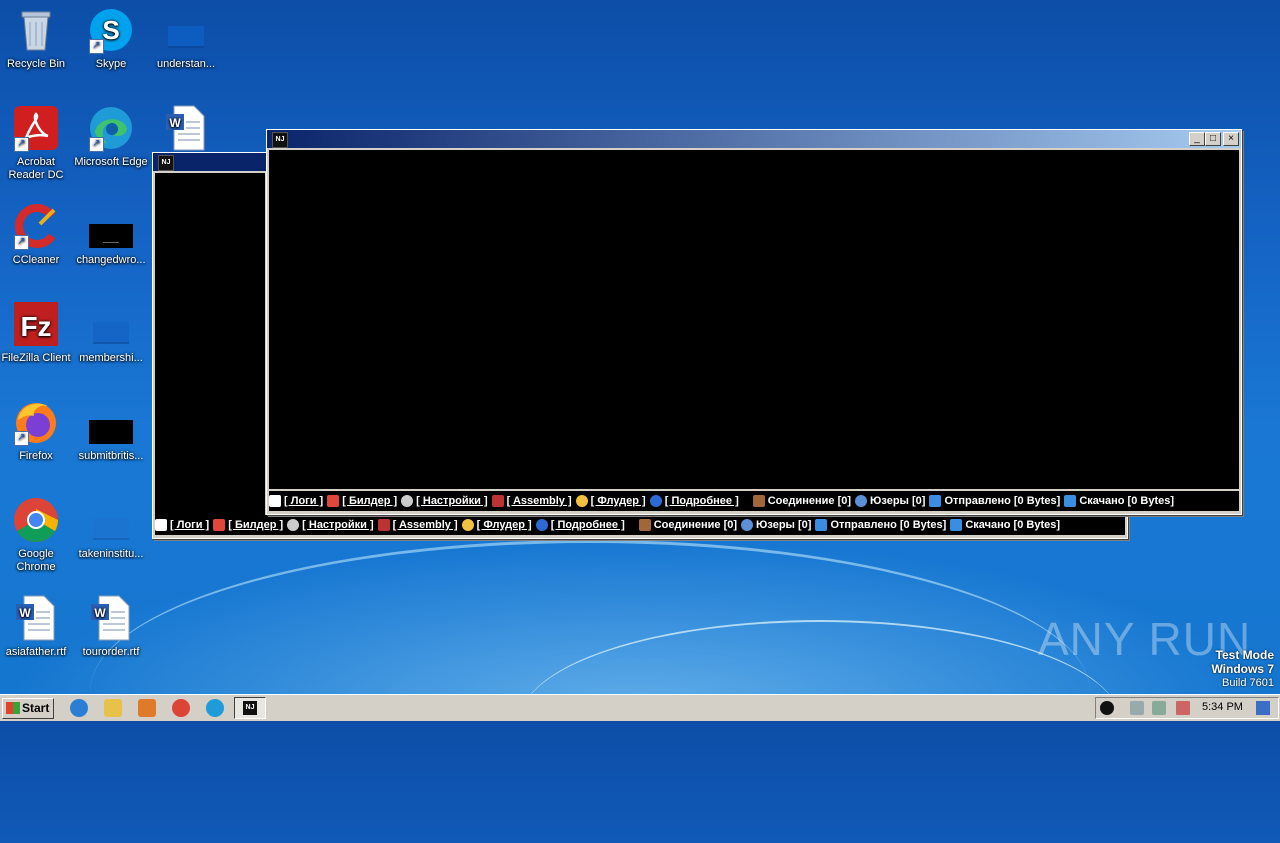 Image resolution: width=1280 pixels, height=843 pixels. Describe the element at coordinates (36, 708) in the screenshot. I see `start-label: Start` at that location.